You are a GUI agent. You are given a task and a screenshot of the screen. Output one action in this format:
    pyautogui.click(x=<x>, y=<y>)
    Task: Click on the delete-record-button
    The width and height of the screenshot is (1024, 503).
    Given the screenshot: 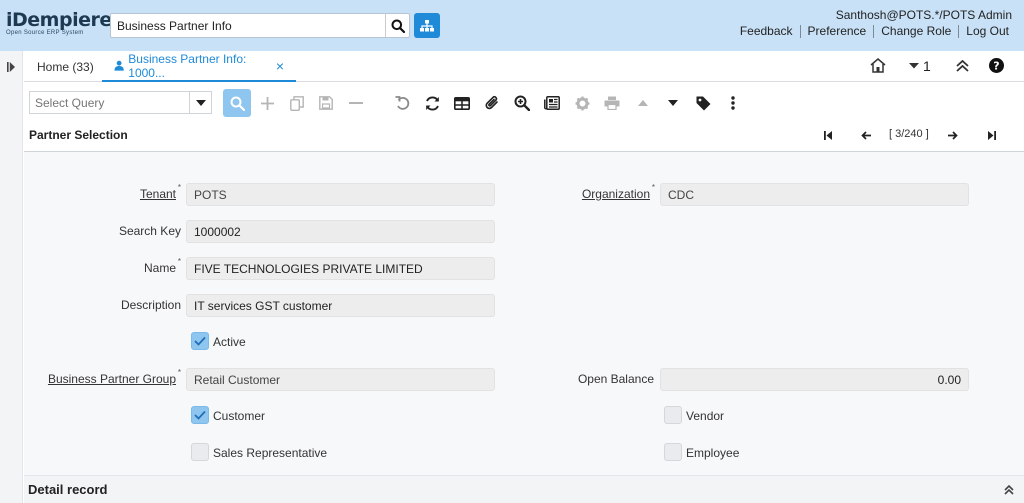 What is the action you would take?
    pyautogui.click(x=356, y=103)
    